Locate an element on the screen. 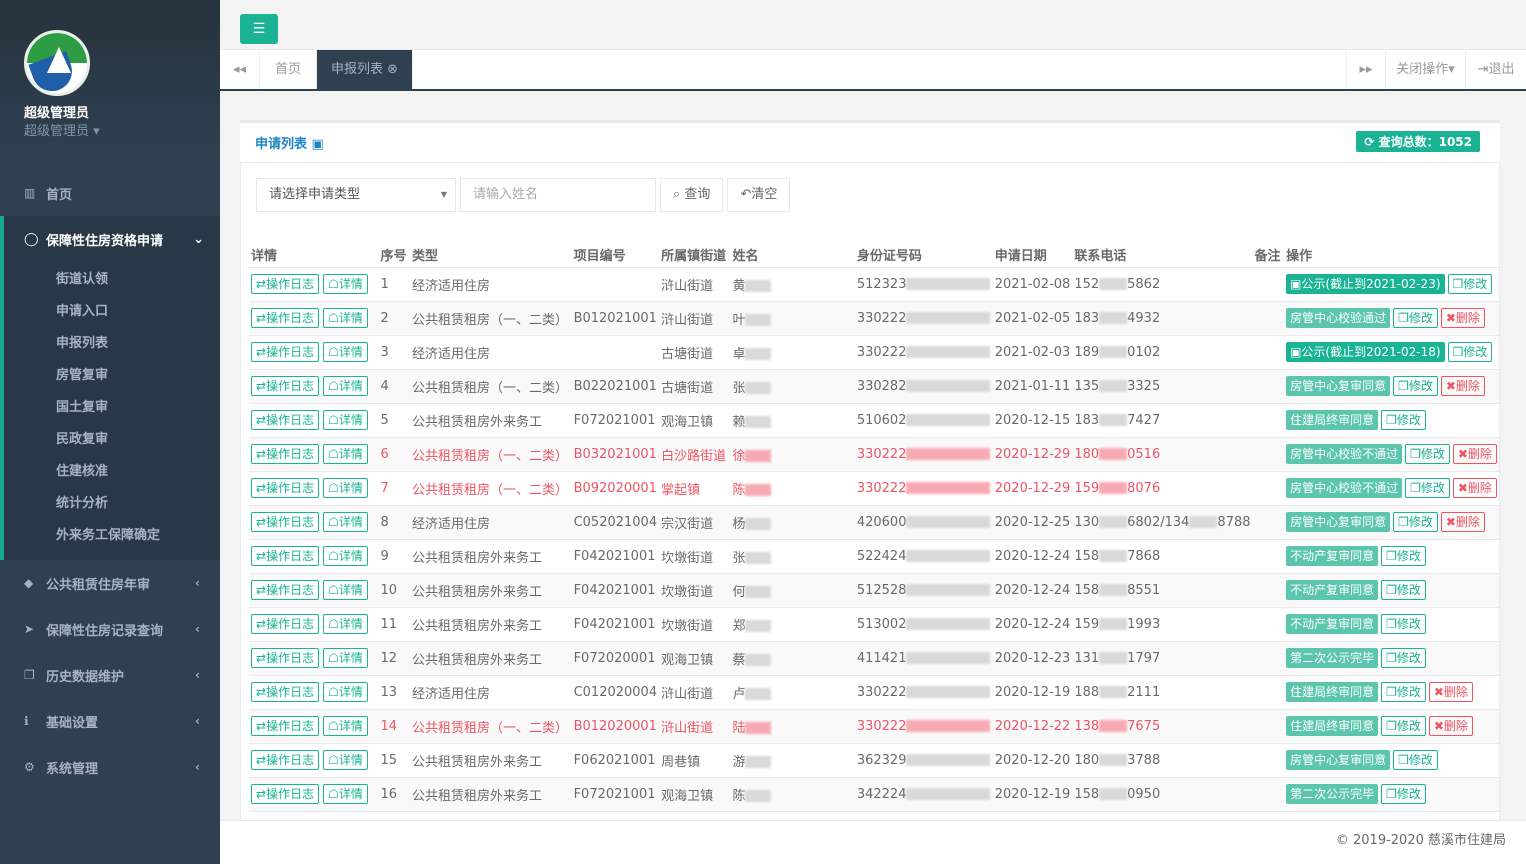 The image size is (1526, 864). profile-role-dropdown: 超级管理员 ▾ is located at coordinates (62, 129).